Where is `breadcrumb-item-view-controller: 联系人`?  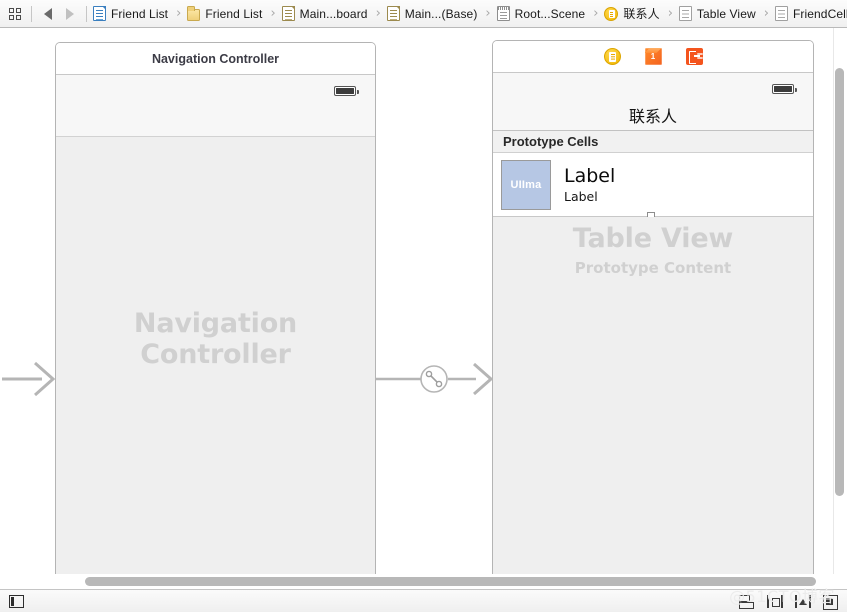 breadcrumb-item-view-controller: 联系人 is located at coordinates (631, 14).